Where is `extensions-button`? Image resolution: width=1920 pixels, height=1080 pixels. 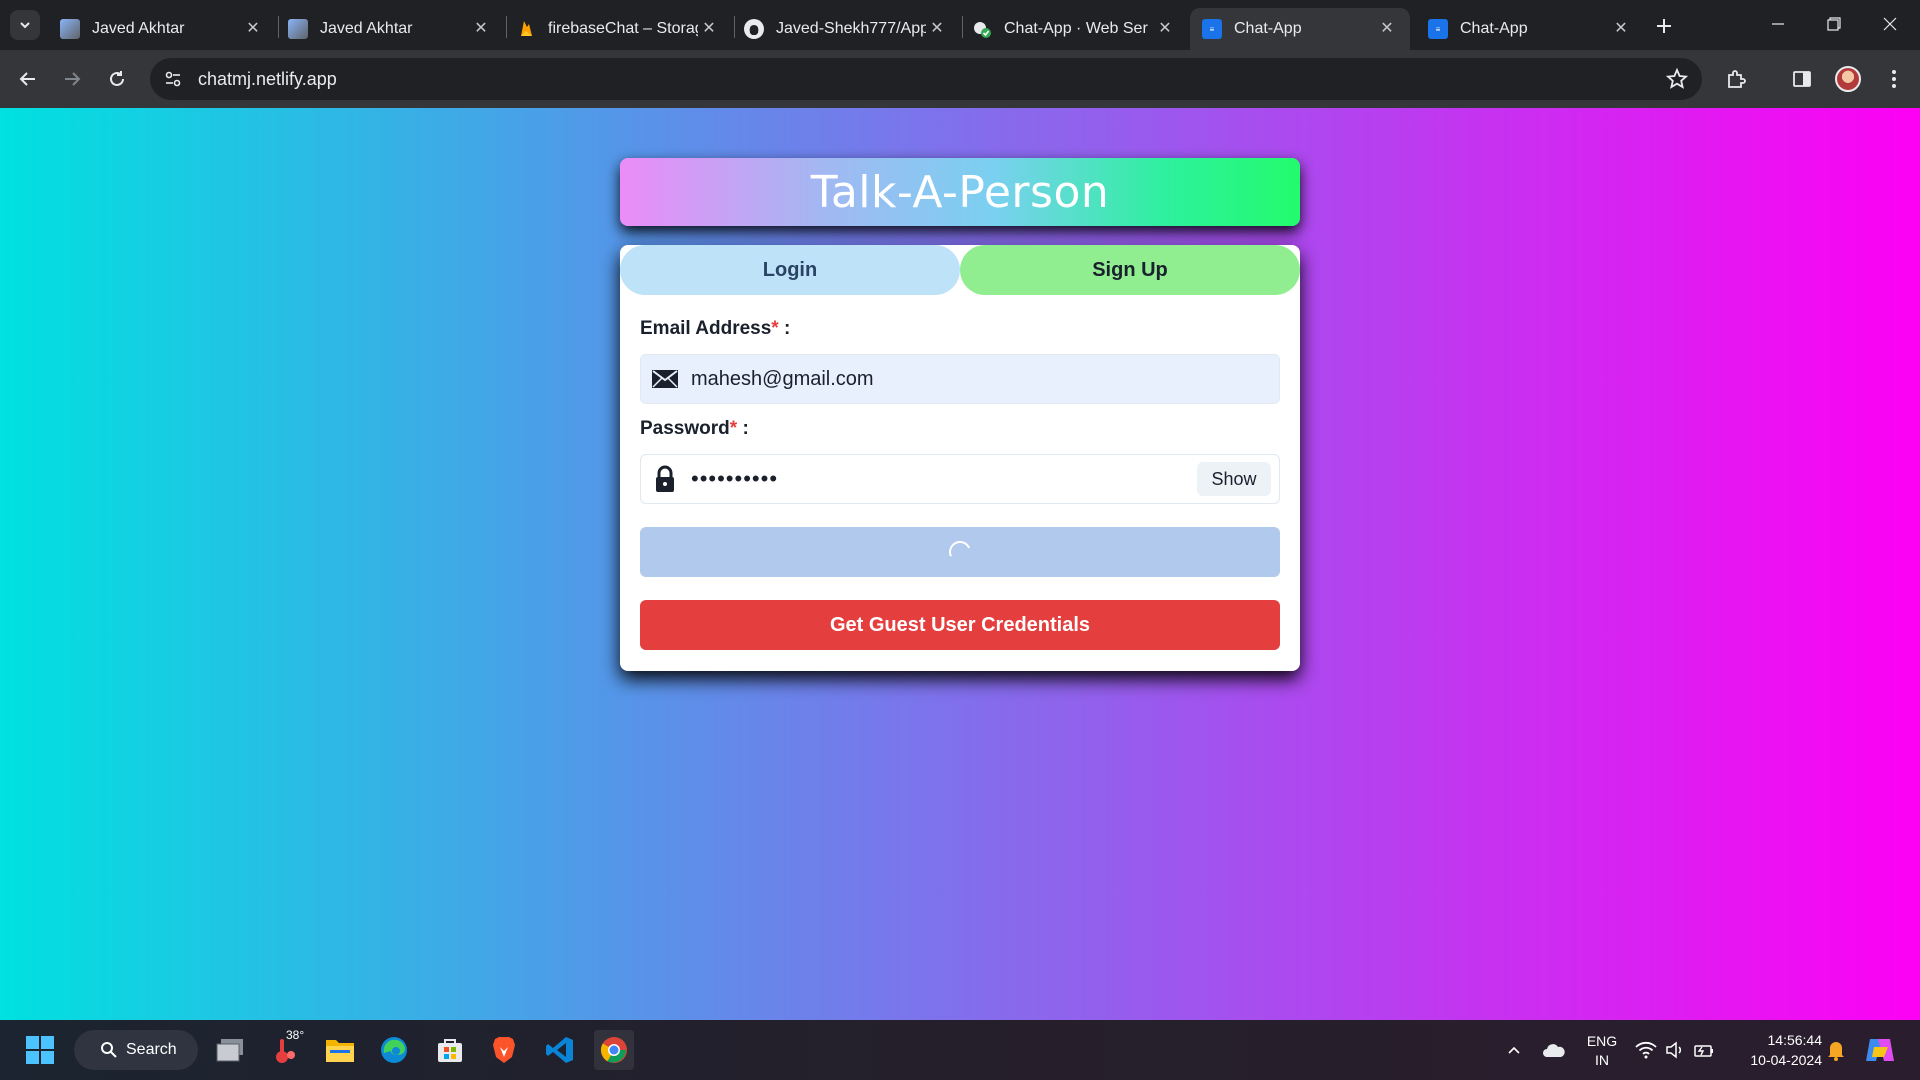 extensions-button is located at coordinates (1736, 79).